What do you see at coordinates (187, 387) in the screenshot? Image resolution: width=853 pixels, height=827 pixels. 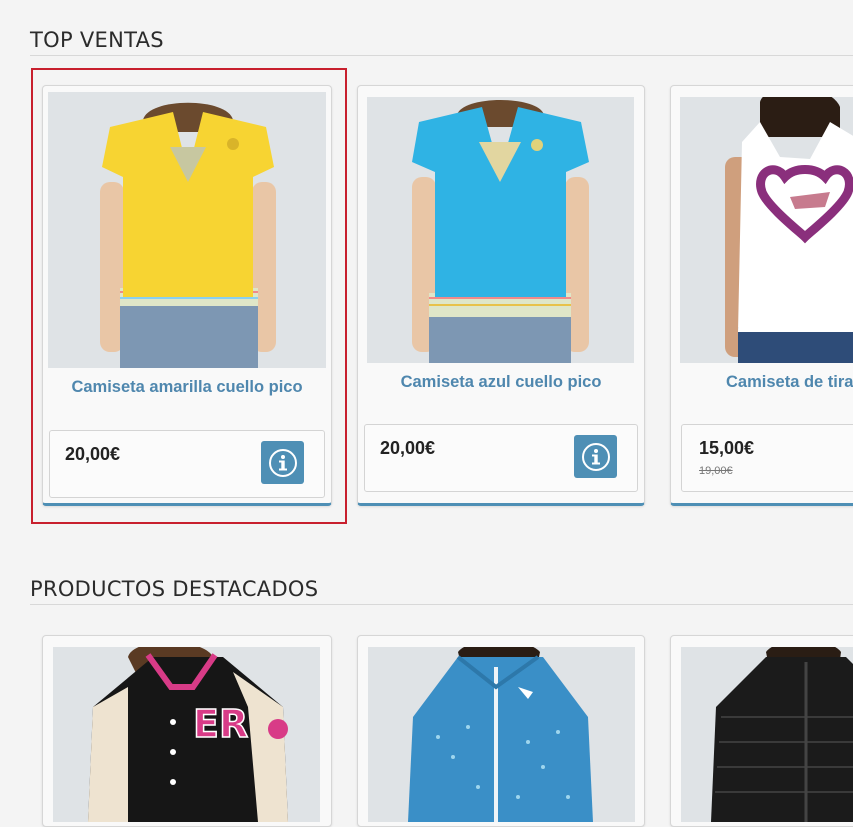 I see `product-name: Camiseta amarilla cuello pico` at bounding box center [187, 387].